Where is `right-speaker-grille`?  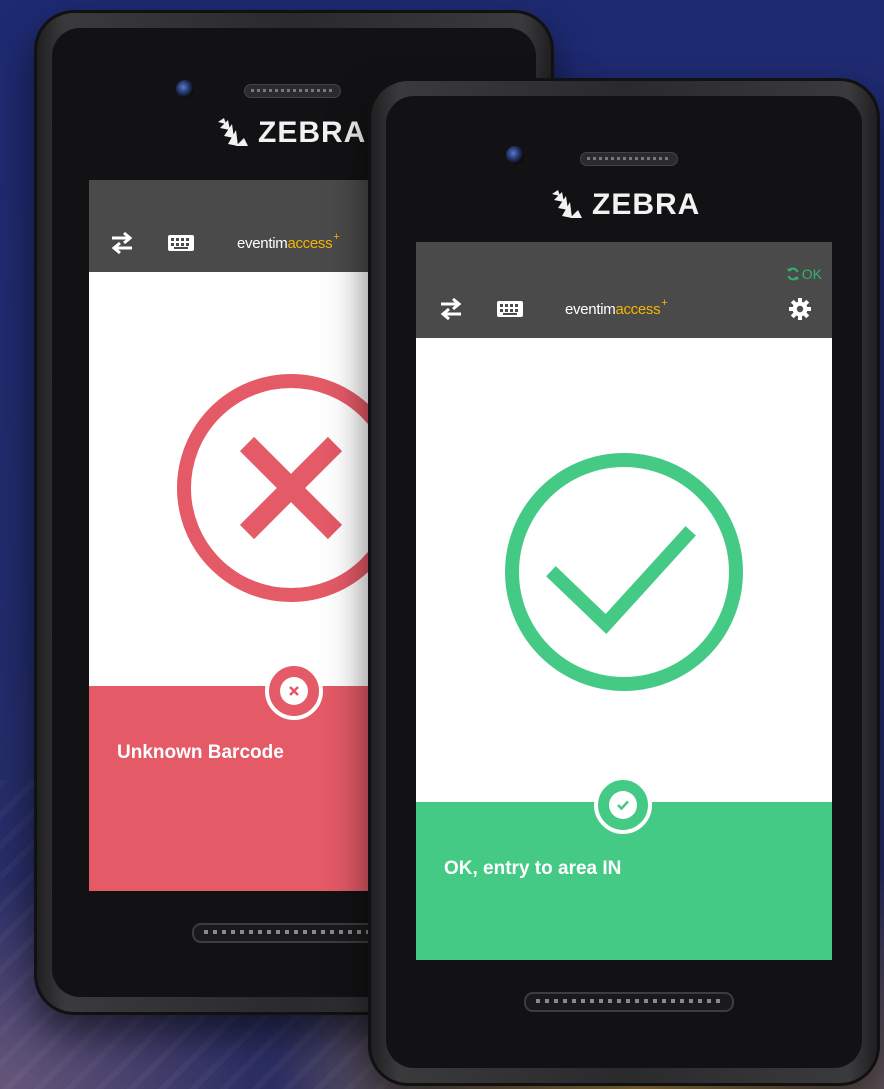
right-speaker-grille is located at coordinates (629, 1002).